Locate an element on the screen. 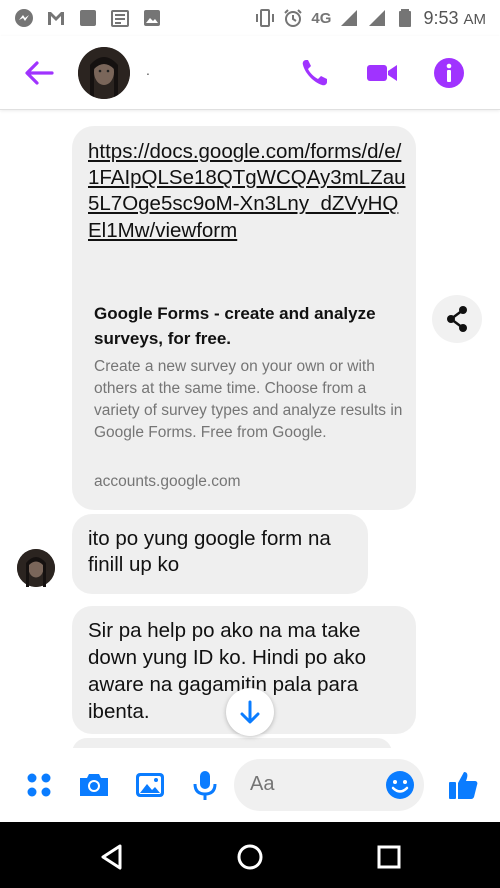 Image resolution: width=500 pixels, height=888 pixels. system-nav-bar is located at coordinates (250, 855).